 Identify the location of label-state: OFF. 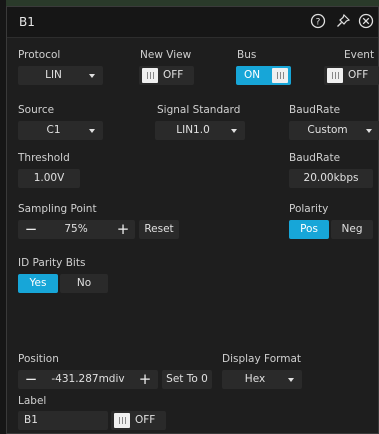
(145, 420).